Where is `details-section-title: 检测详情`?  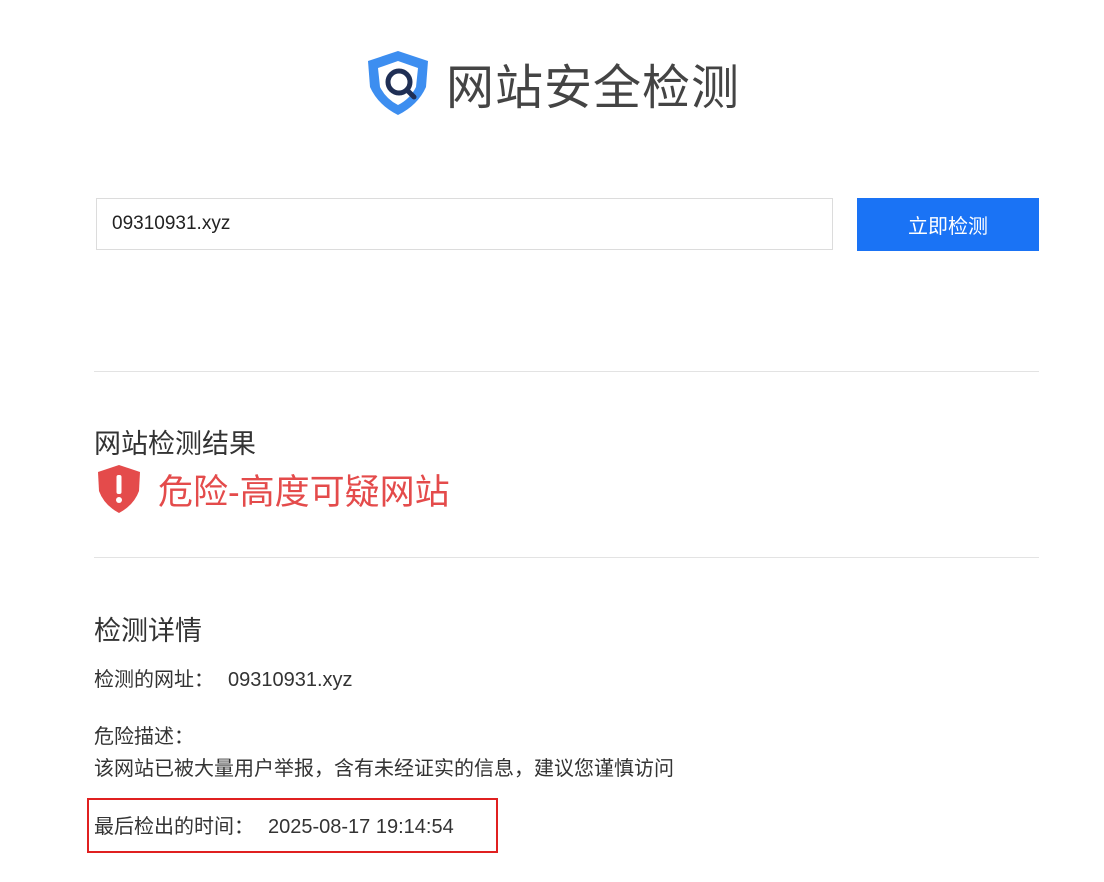 details-section-title: 检测详情 is located at coordinates (148, 631).